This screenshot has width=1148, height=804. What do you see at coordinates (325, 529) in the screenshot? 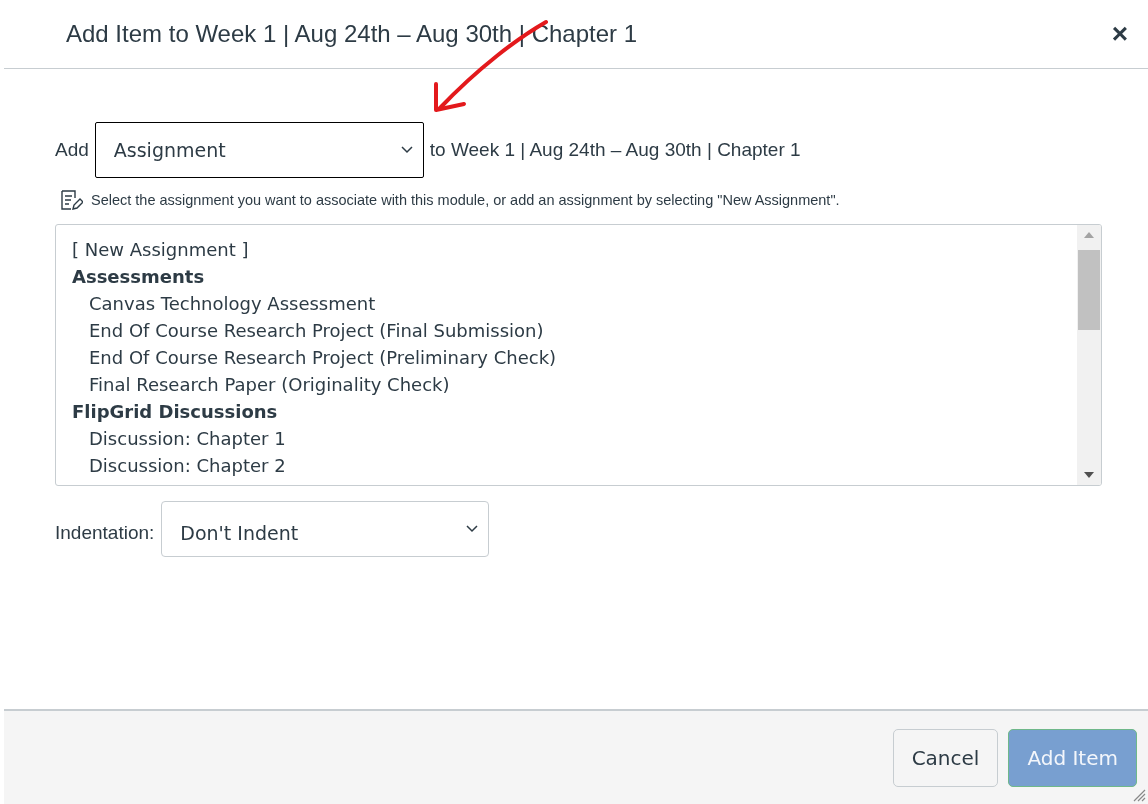
I see `indentation-select: Don't Indent` at bounding box center [325, 529].